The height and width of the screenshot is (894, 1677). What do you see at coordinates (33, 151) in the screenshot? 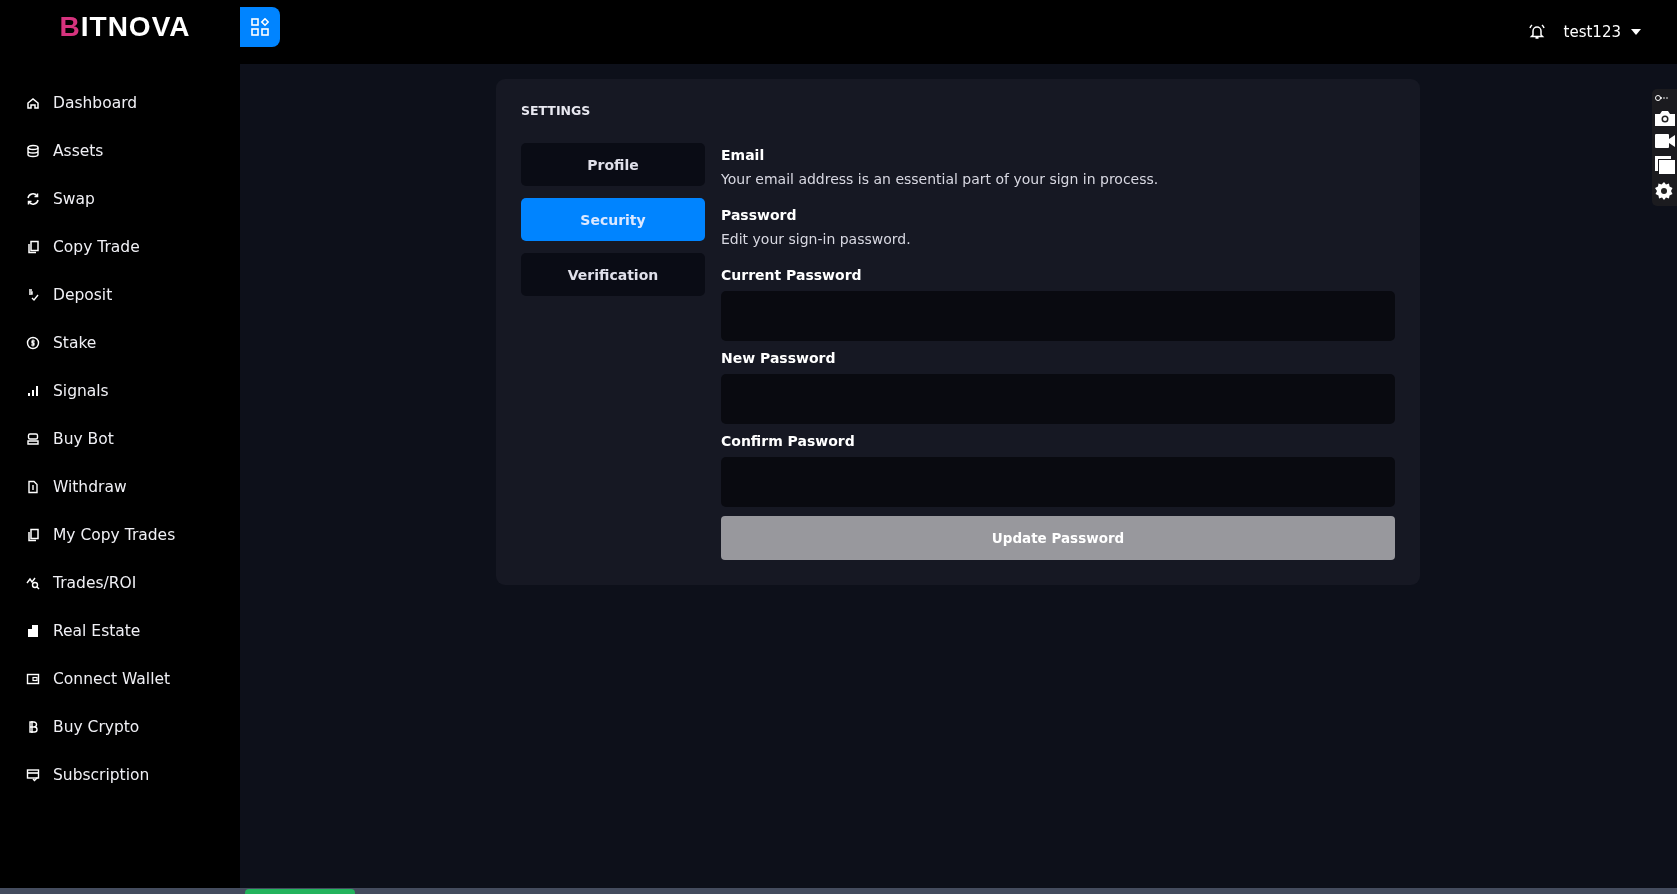
I see `database-icon` at bounding box center [33, 151].